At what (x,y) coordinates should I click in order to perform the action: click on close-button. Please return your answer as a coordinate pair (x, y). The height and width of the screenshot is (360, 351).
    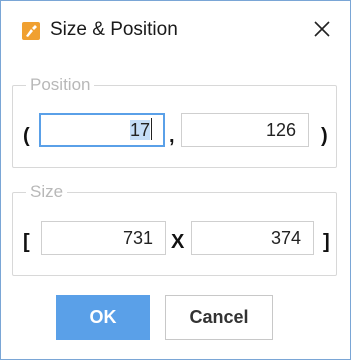
    Looking at the image, I should click on (322, 29).